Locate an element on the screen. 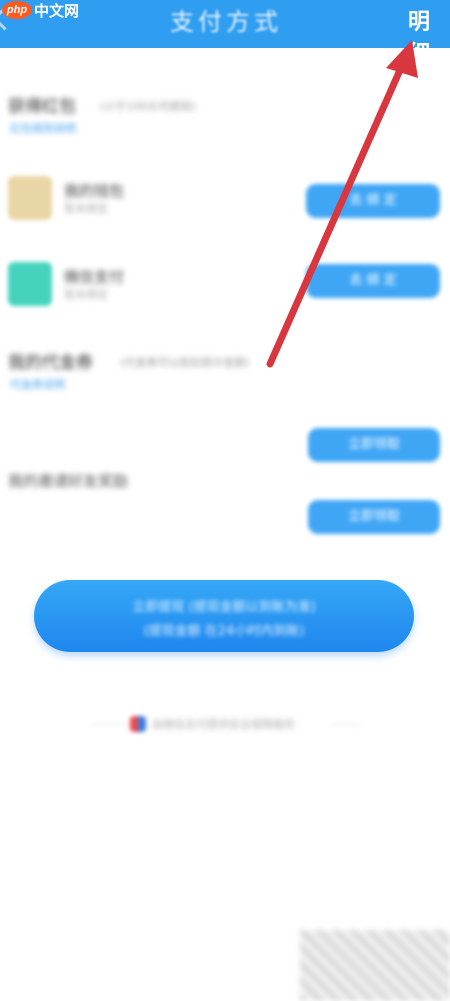 The height and width of the screenshot is (1001, 450). app-name: 微信支付 is located at coordinates (94, 277).